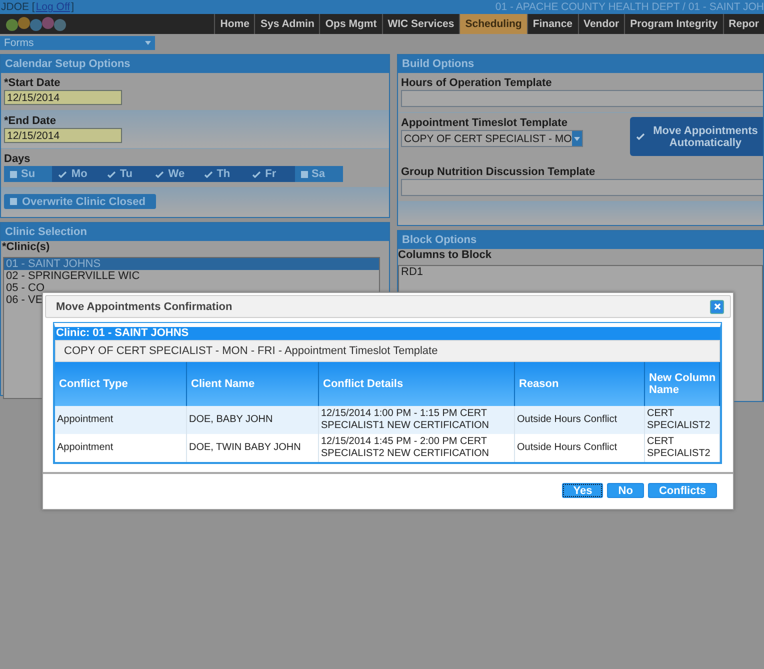  What do you see at coordinates (63, 135) in the screenshot?
I see `end-date-field: 12/15/2014` at bounding box center [63, 135].